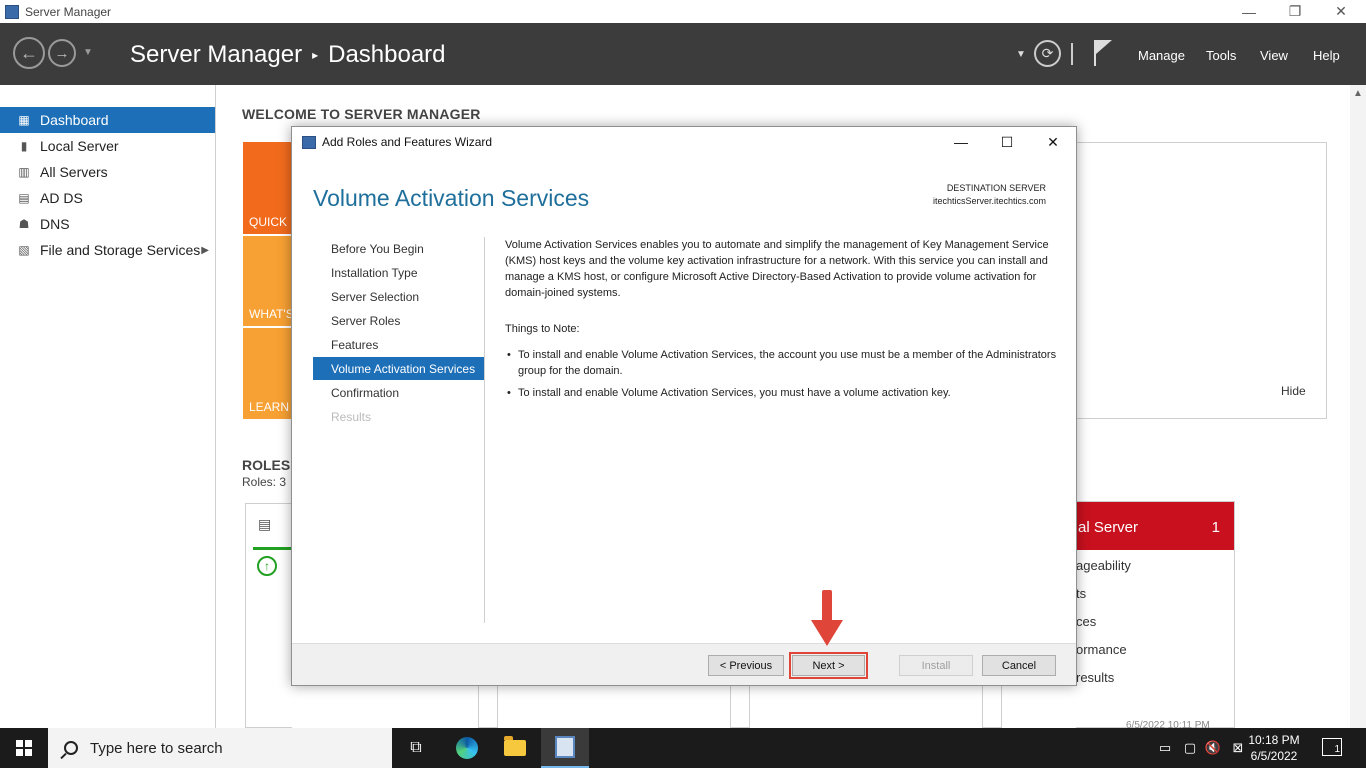 This screenshot has width=1366, height=768. I want to click on dns-icon: ☗, so click(24, 224).